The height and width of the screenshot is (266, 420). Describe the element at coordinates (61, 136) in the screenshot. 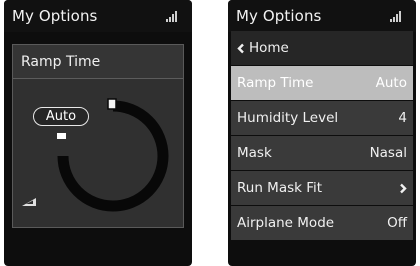

I see `ring-start-marker` at that location.